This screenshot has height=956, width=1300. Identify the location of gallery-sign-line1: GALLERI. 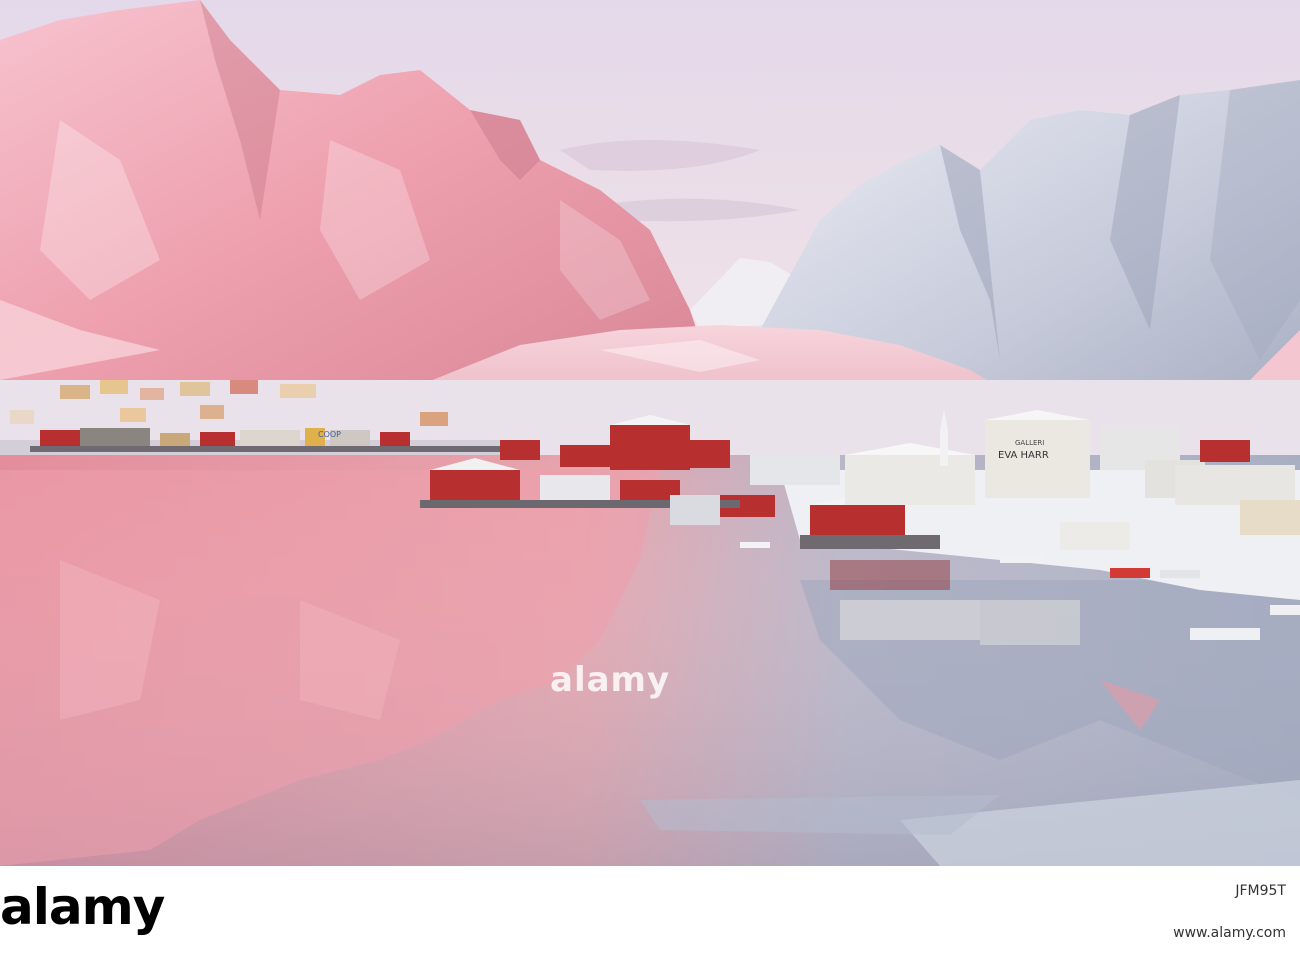
(1029, 443).